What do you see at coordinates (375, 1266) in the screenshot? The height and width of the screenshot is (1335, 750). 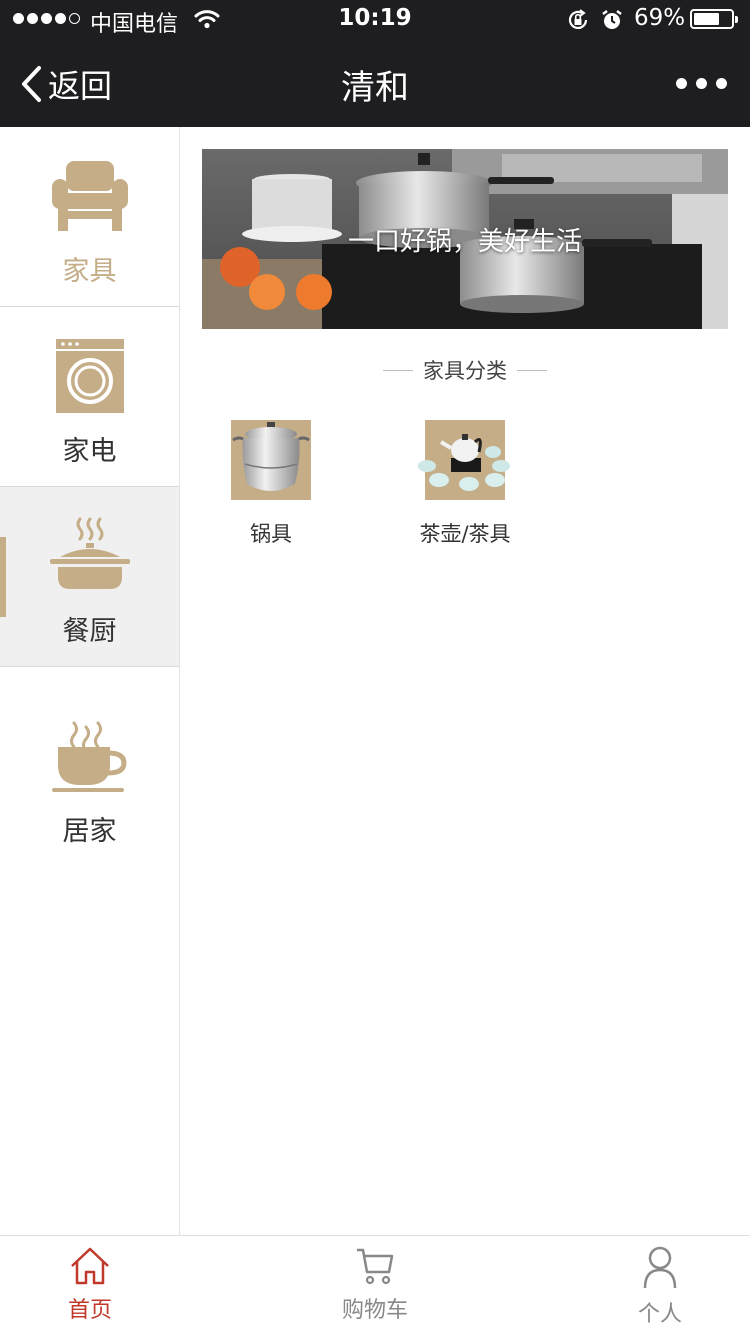 I see `cart-icon` at bounding box center [375, 1266].